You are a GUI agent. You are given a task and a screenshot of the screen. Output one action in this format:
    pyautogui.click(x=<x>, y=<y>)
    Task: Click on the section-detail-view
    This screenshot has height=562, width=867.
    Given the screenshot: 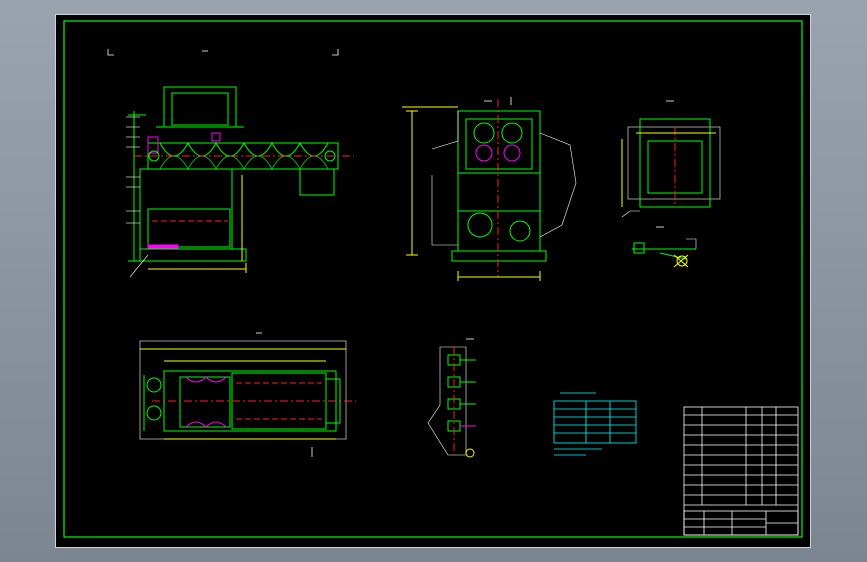 What is the action you would take?
    pyautogui.click(x=451, y=398)
    